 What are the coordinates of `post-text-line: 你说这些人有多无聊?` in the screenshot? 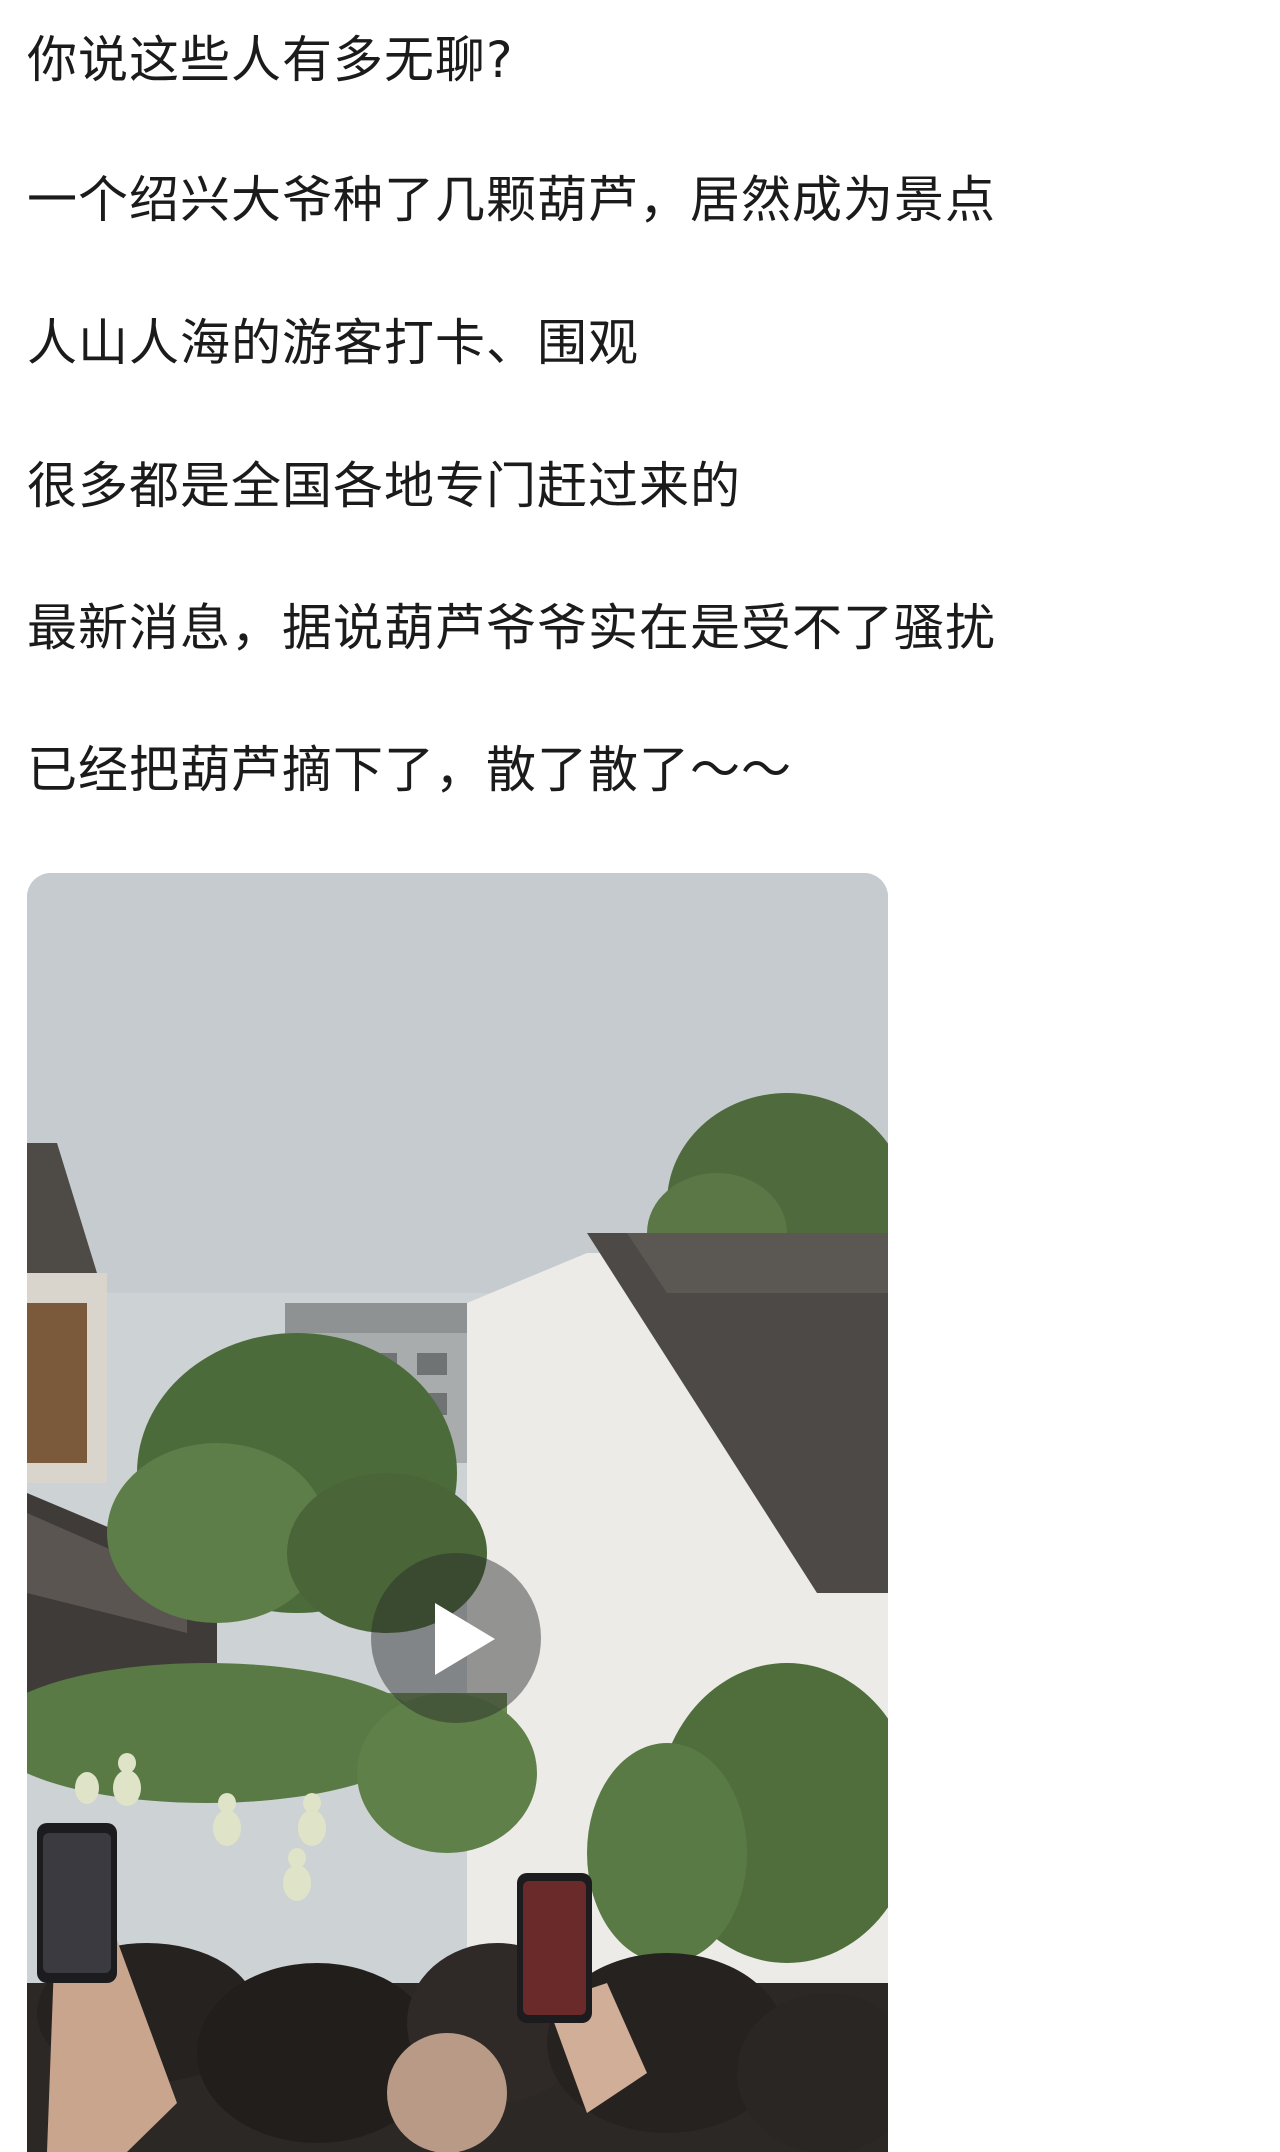 It's located at (270, 60).